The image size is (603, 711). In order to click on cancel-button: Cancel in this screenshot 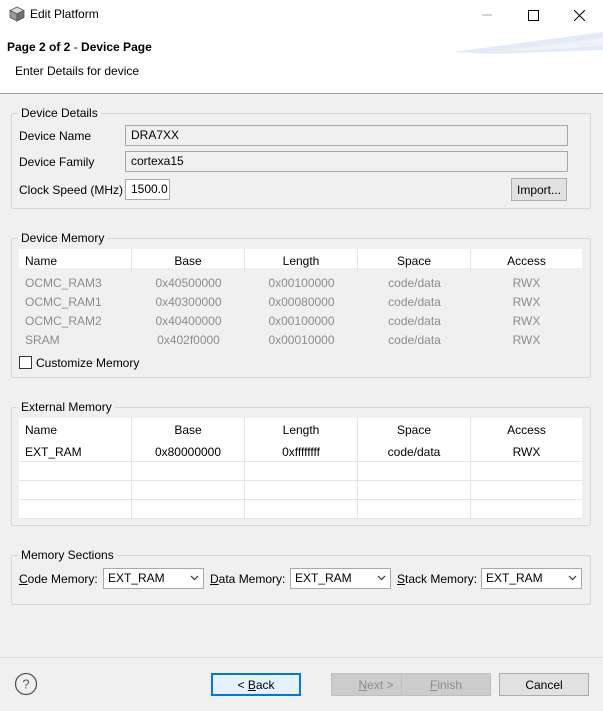, I will do `click(544, 684)`.